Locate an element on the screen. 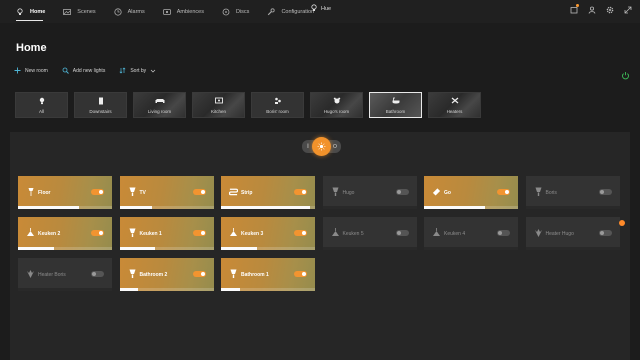 The width and height of the screenshot is (640, 360). light-tile: TV is located at coordinates (166, 192).